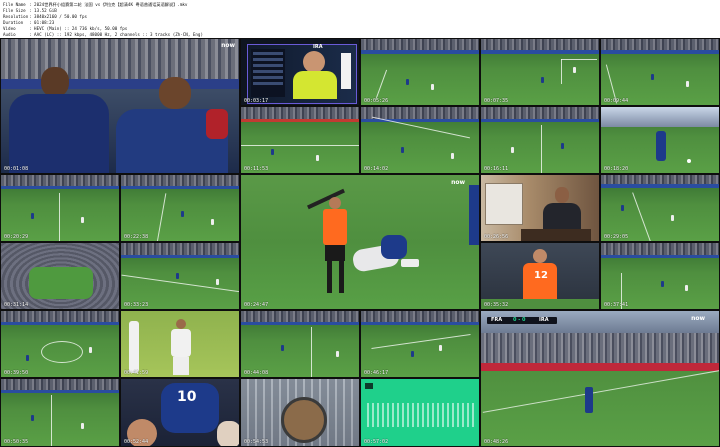  What do you see at coordinates (376, 101) in the screenshot?
I see `timestamp: 00:05:26` at bounding box center [376, 101].